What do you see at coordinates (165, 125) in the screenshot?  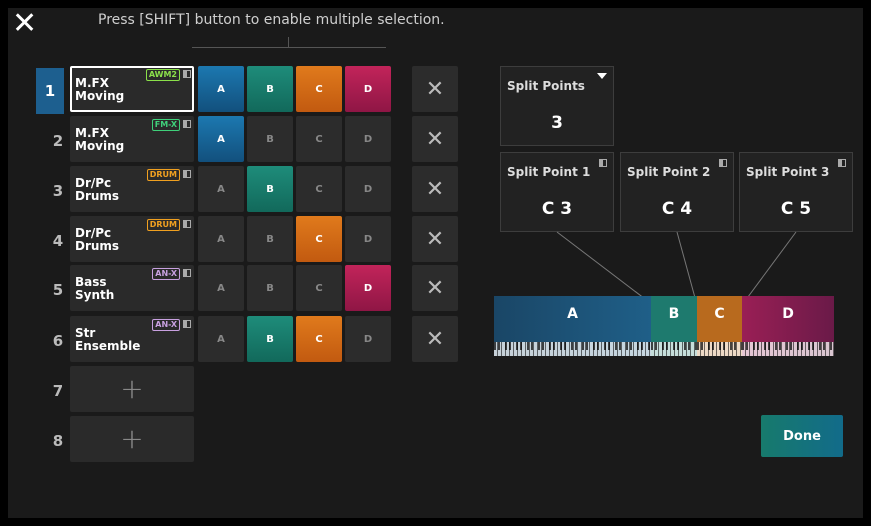 I see `engine-badge: FM-X` at bounding box center [165, 125].